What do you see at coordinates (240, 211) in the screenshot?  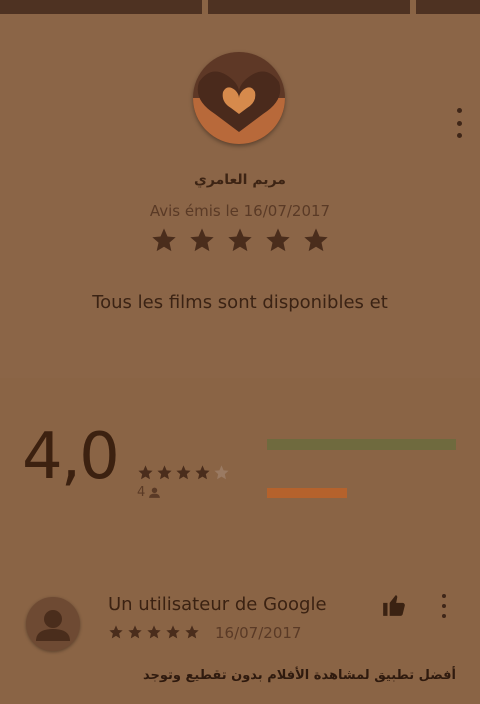 I see `review-date: Avis émis le 16/07/2017` at bounding box center [240, 211].